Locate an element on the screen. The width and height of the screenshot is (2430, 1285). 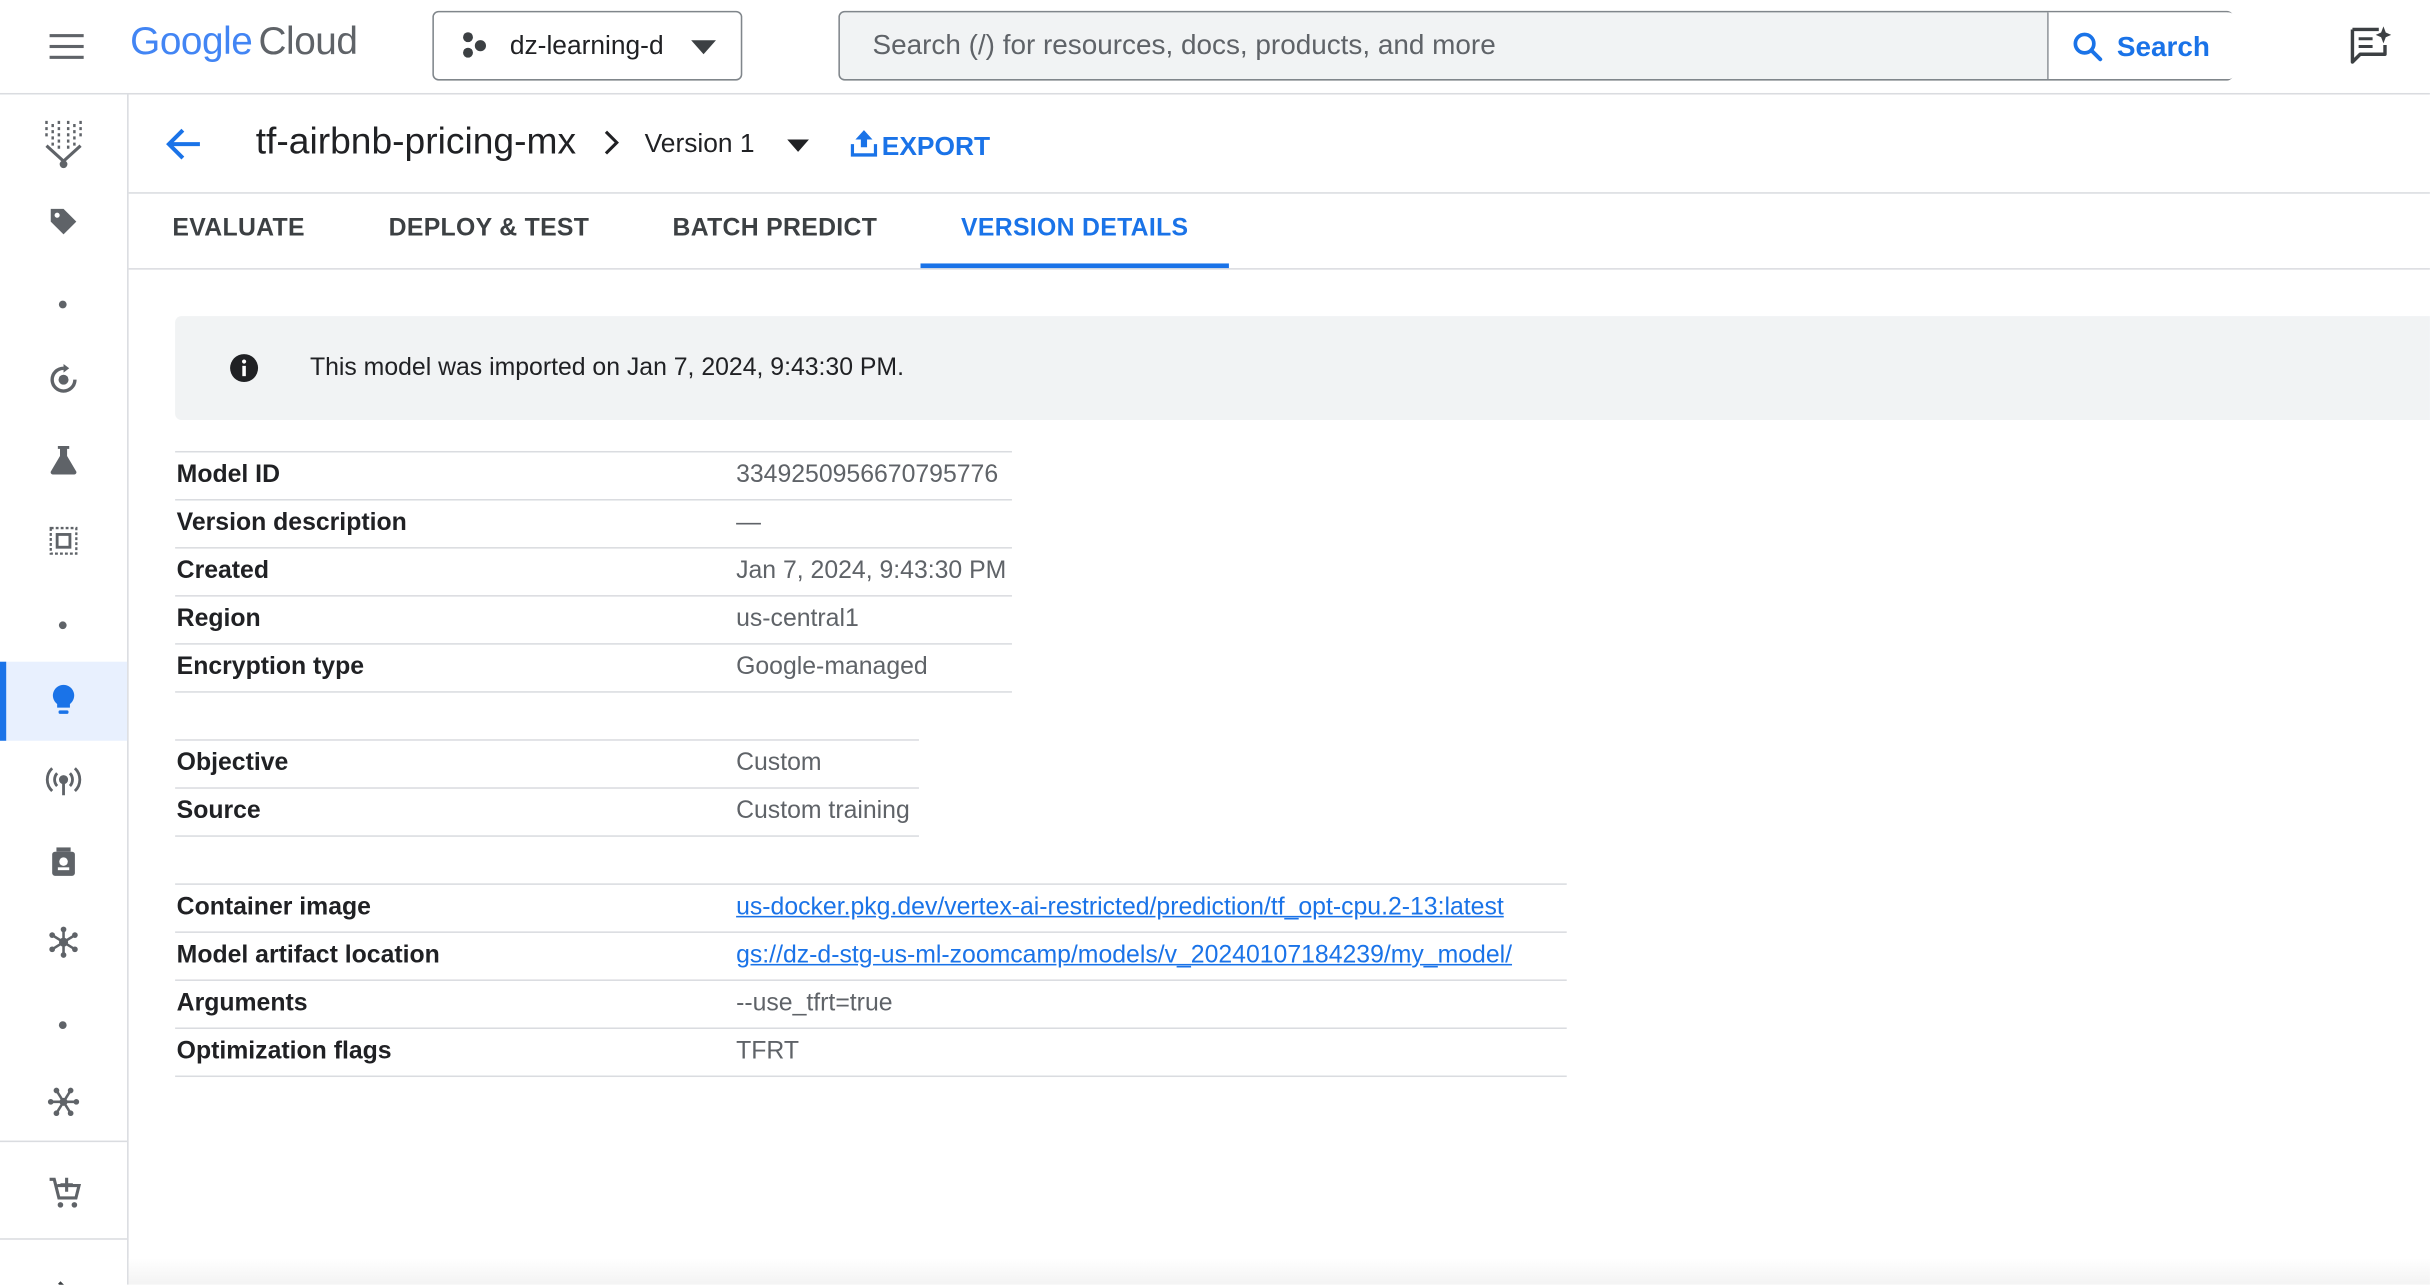
tab-batch-predict: BATCH PREDICT is located at coordinates (774, 230).